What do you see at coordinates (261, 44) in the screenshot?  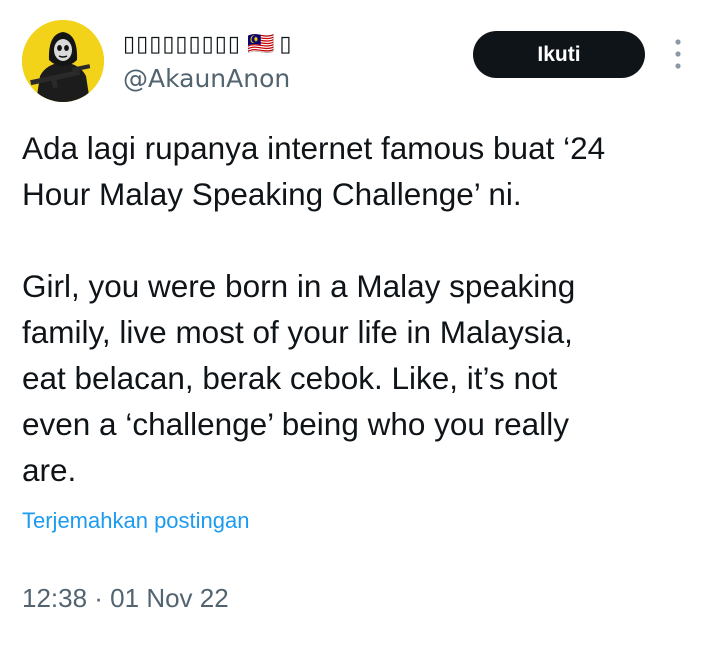 I see `malaysia-flag-icon: 🇲🇾` at bounding box center [261, 44].